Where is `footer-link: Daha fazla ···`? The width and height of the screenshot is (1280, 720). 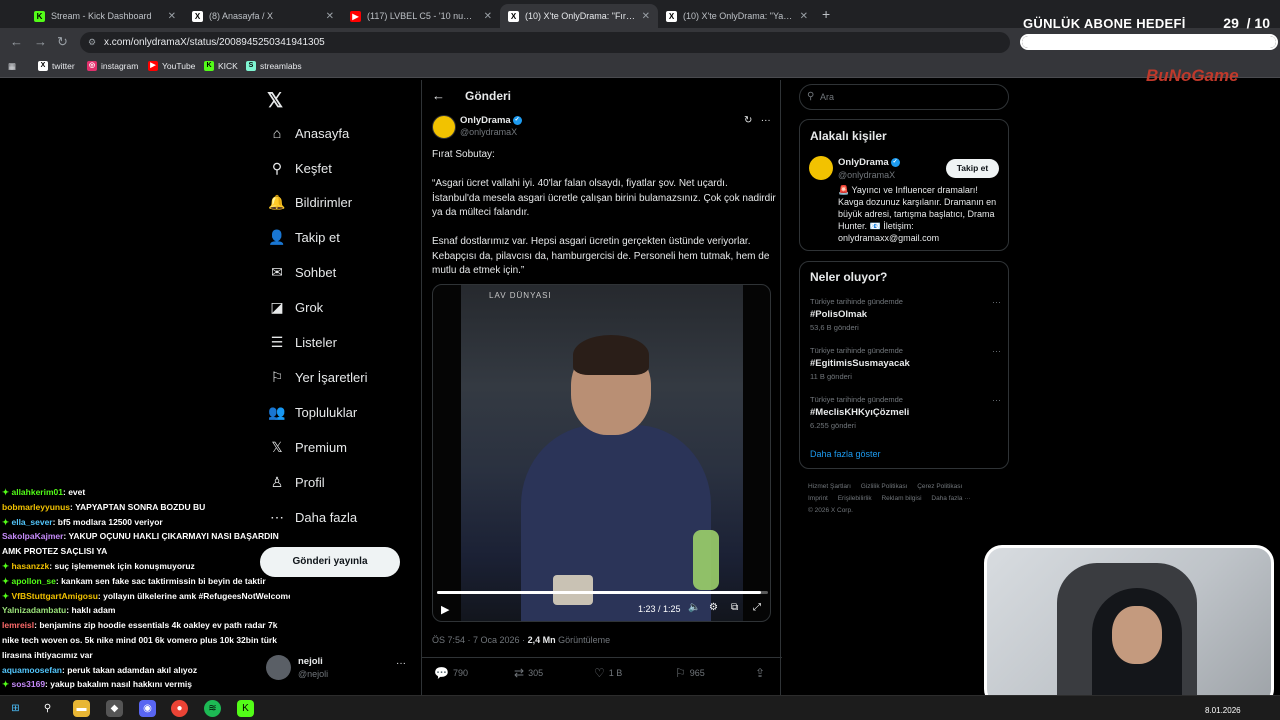 footer-link: Daha fazla ··· is located at coordinates (950, 498).